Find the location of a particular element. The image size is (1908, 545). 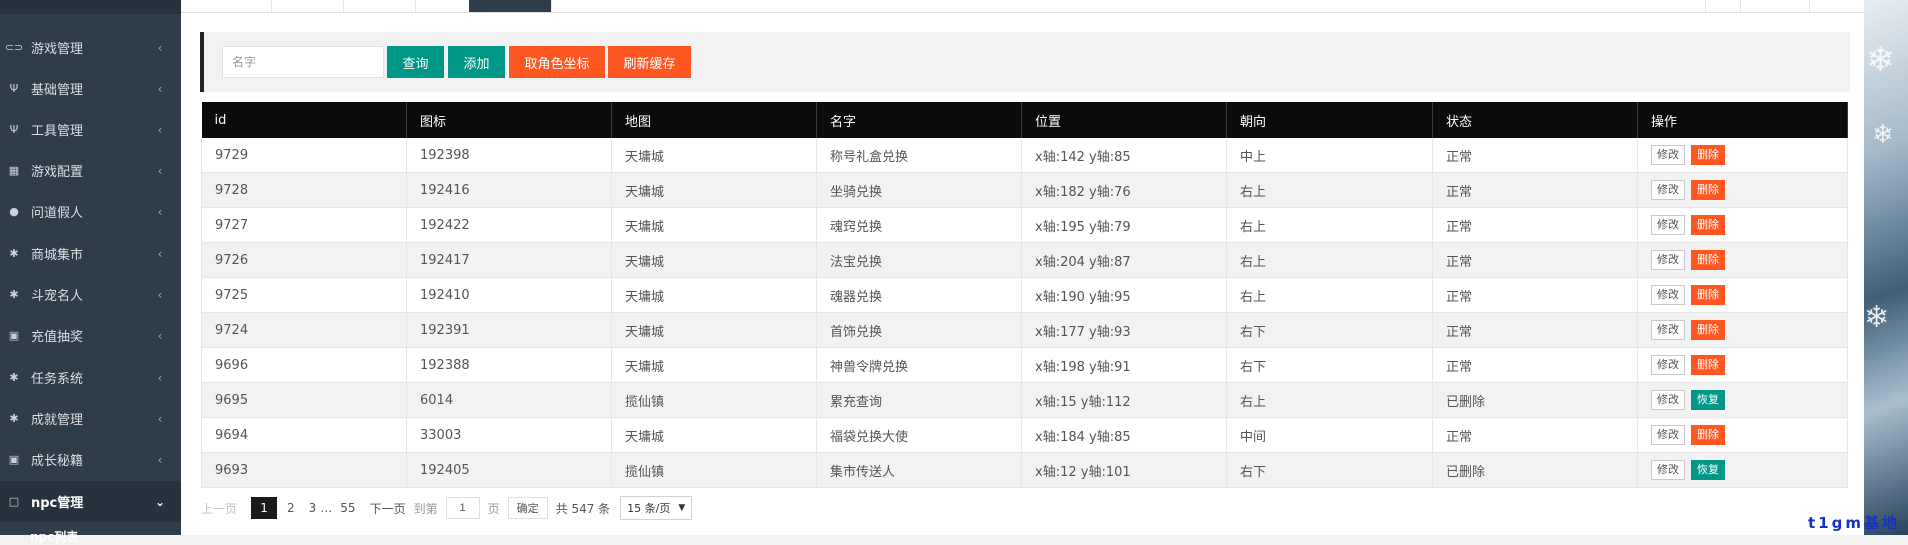

col-name: 名字 is located at coordinates (919, 120).